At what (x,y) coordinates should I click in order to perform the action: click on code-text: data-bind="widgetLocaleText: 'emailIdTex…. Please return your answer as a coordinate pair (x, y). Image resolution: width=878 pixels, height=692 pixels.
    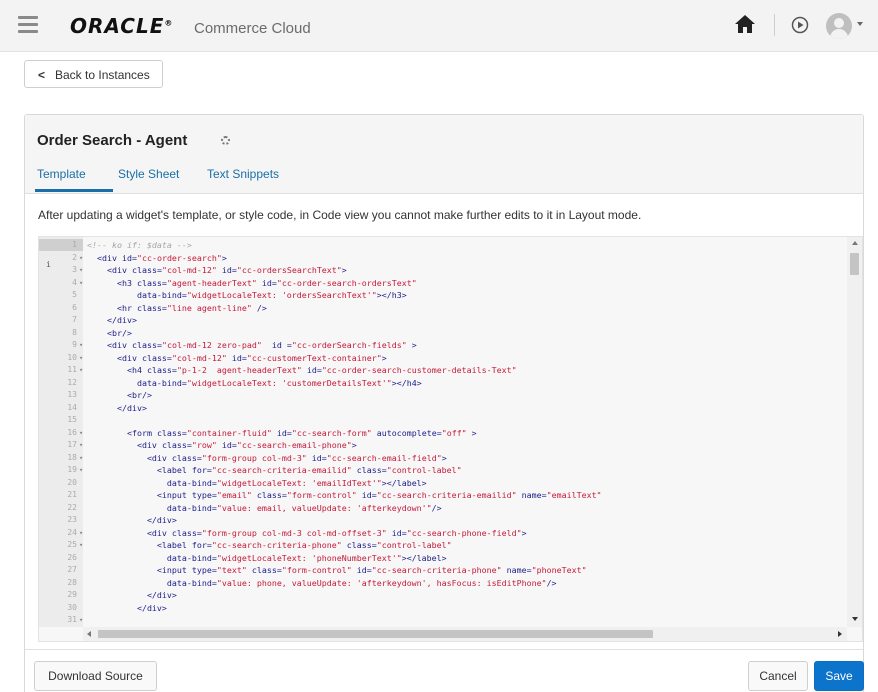
    Looking at the image, I should click on (257, 483).